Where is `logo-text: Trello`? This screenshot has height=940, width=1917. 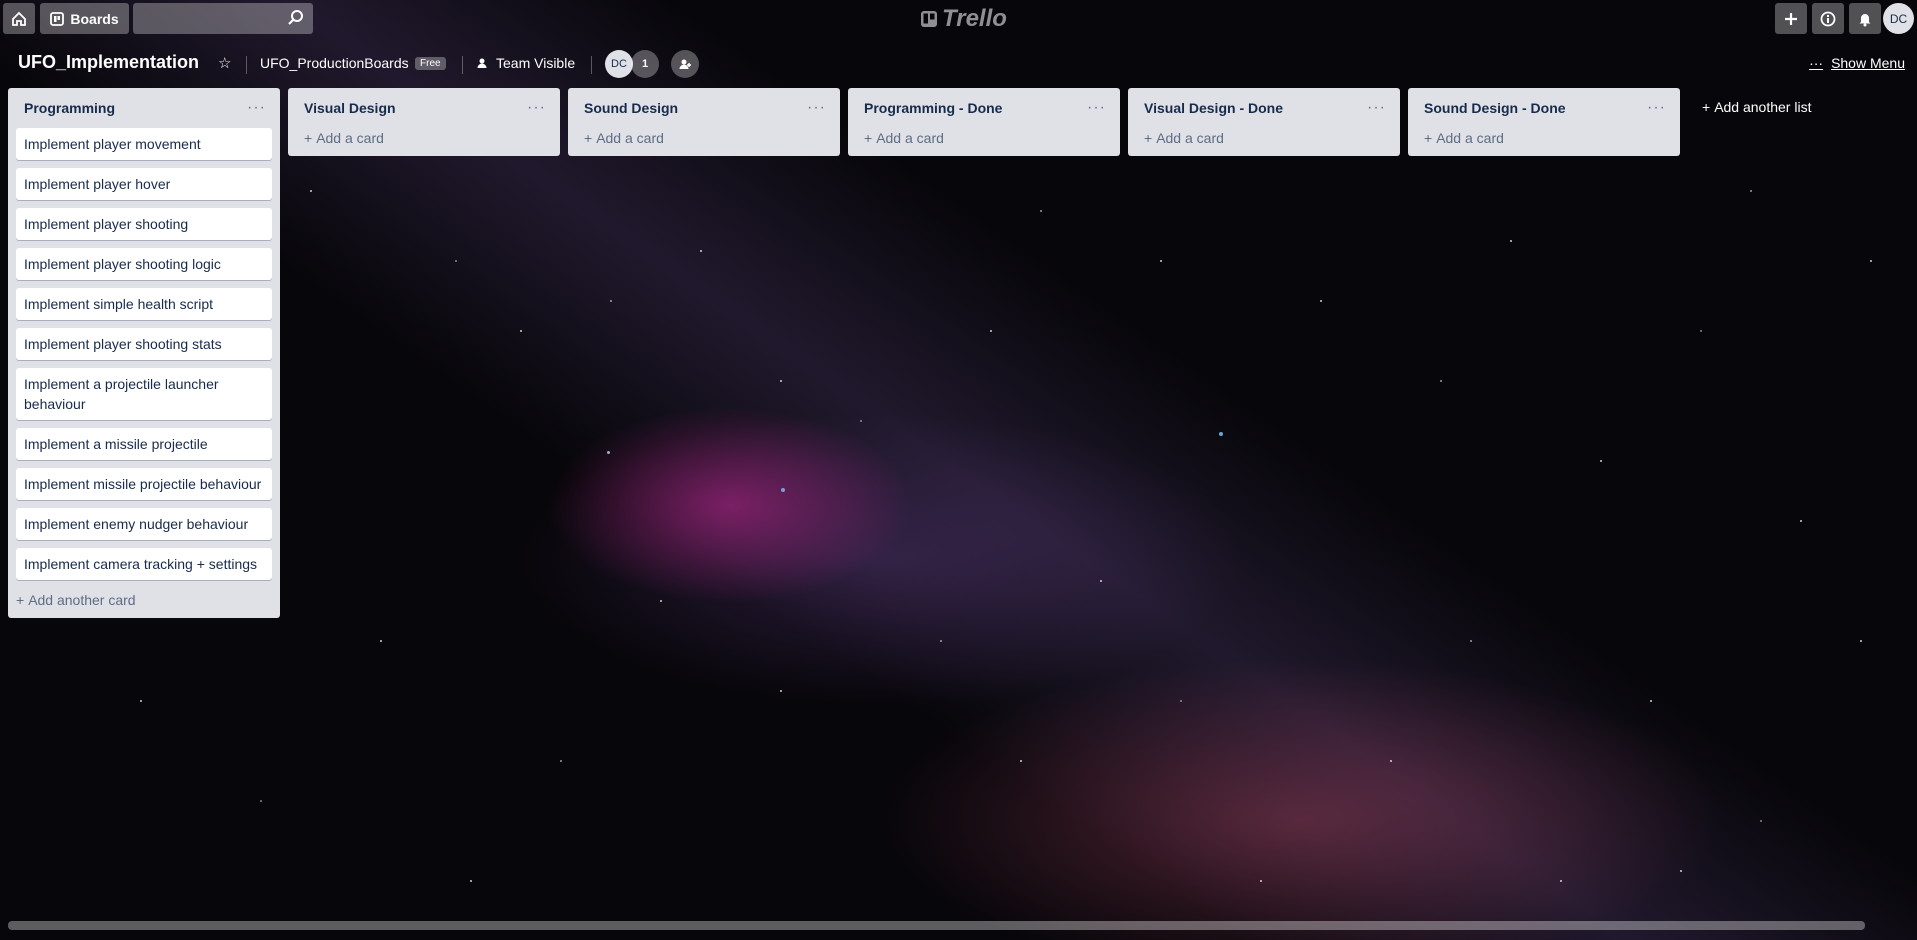
logo-text: Trello is located at coordinates (974, 18).